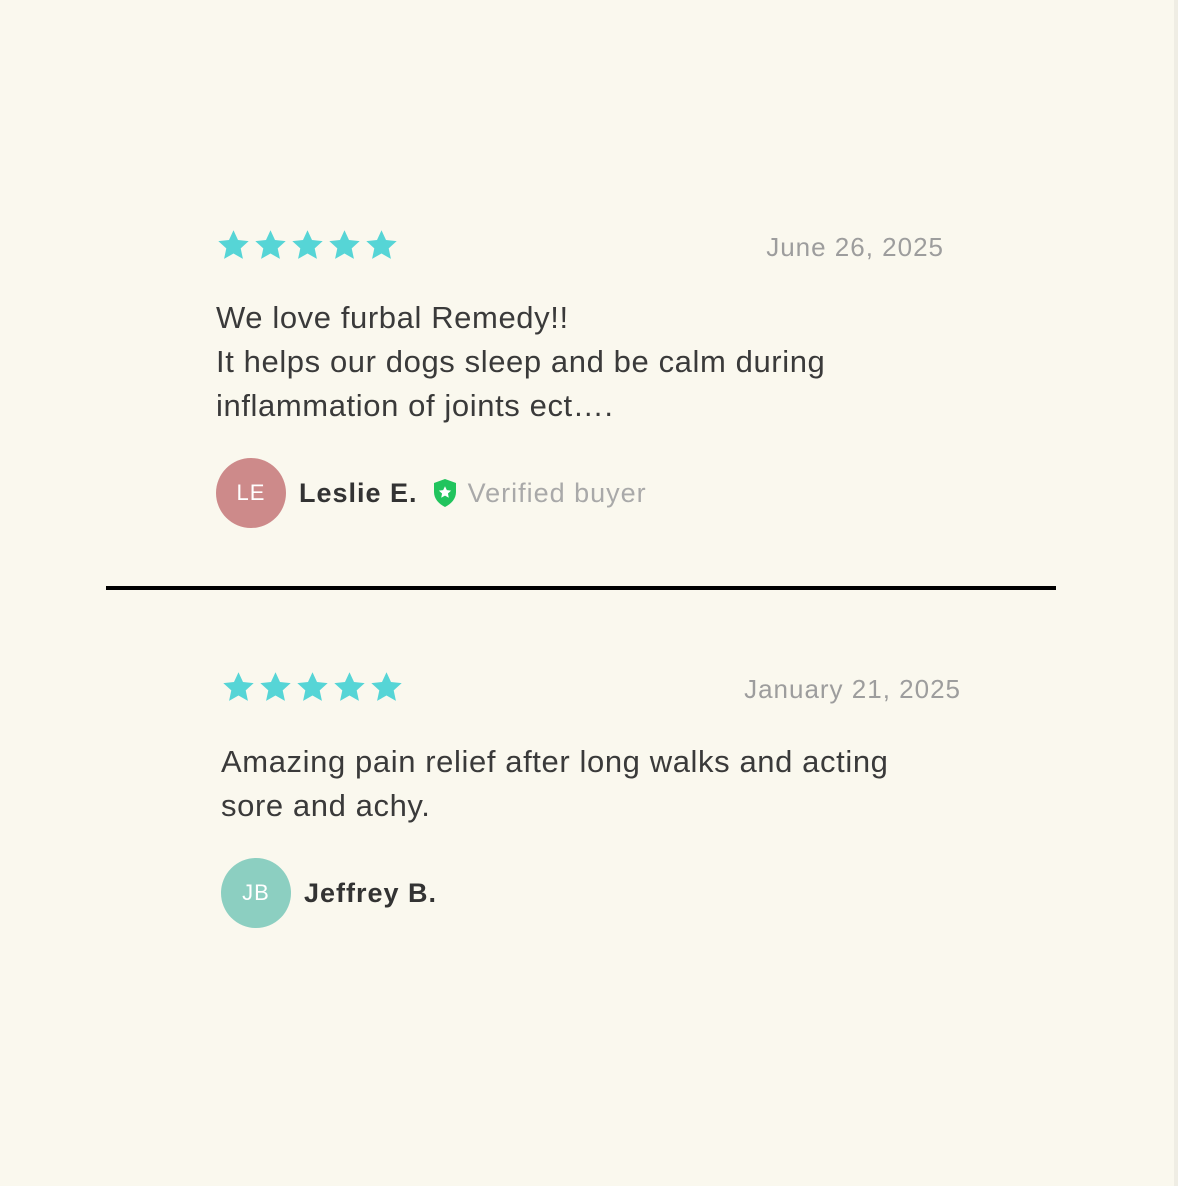 Image resolution: width=1178 pixels, height=1186 pixels. What do you see at coordinates (371, 892) in the screenshot?
I see `author-name: Jeffrey B.` at bounding box center [371, 892].